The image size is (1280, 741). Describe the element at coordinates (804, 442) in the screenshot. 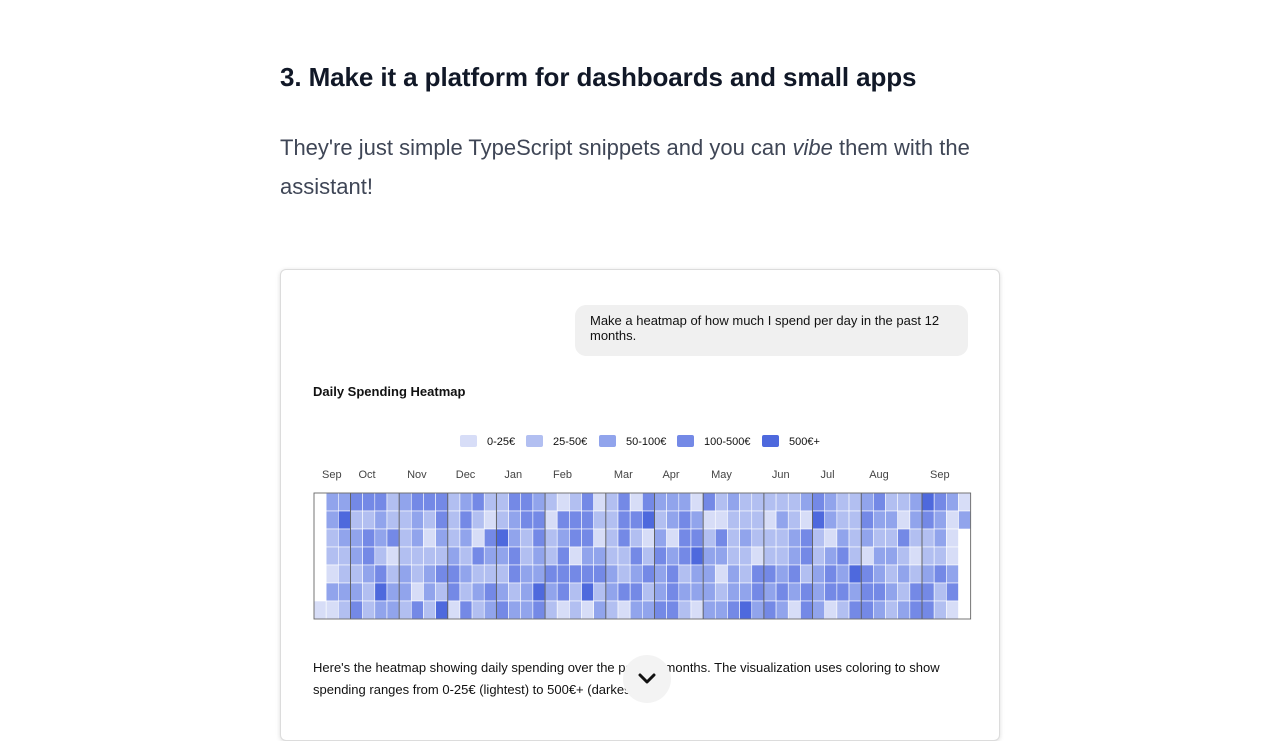

I see `legend-label: 500€+` at that location.